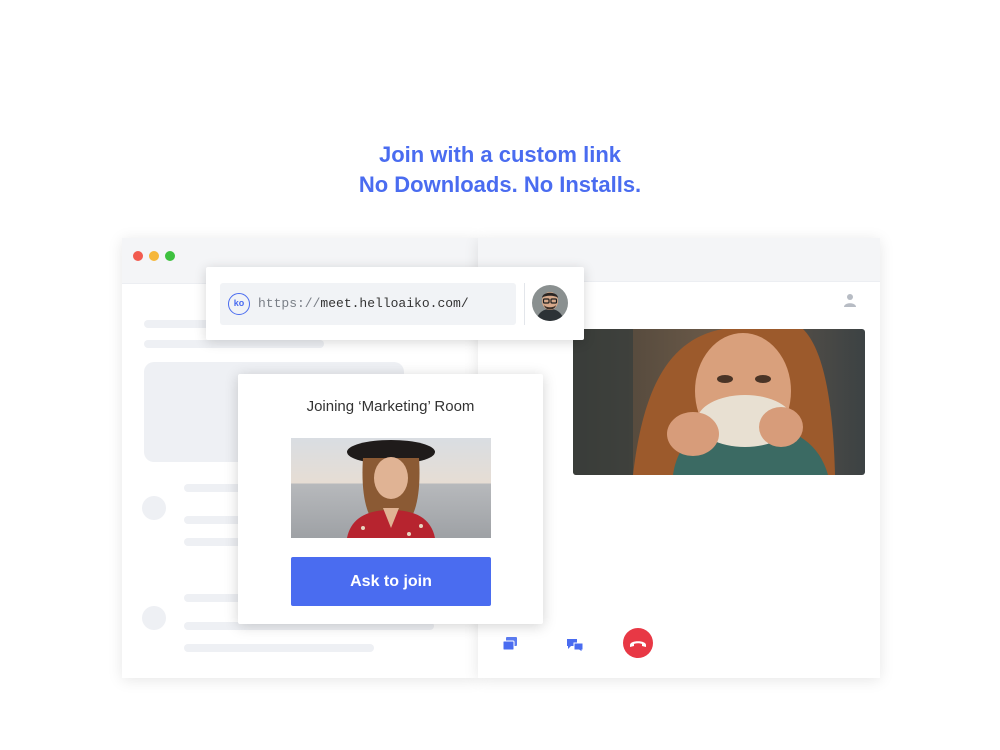 The image size is (1000, 750). I want to click on avatar, so click(550, 303).